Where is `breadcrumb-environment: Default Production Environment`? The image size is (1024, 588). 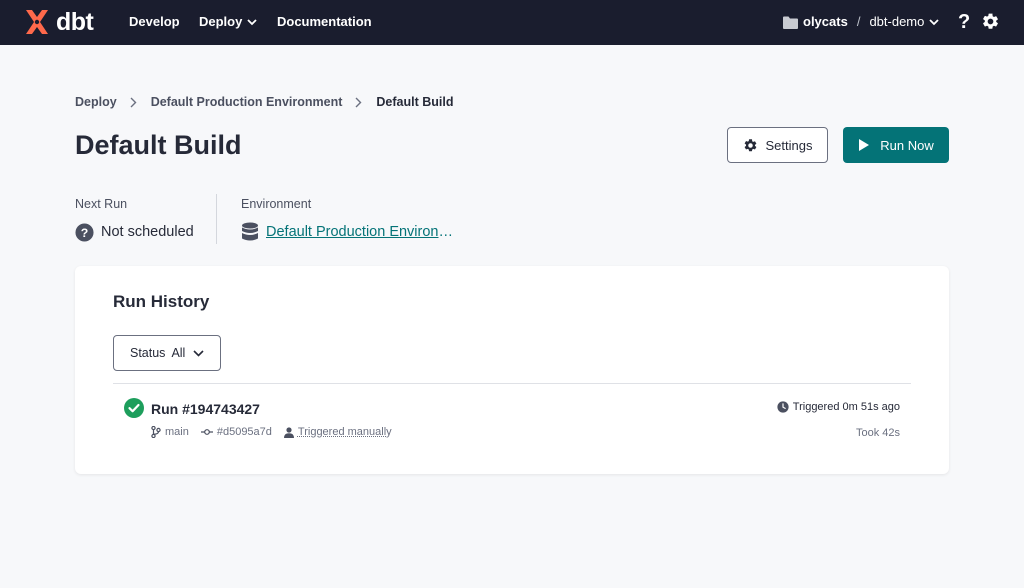
breadcrumb-environment: Default Production Environment is located at coordinates (247, 102).